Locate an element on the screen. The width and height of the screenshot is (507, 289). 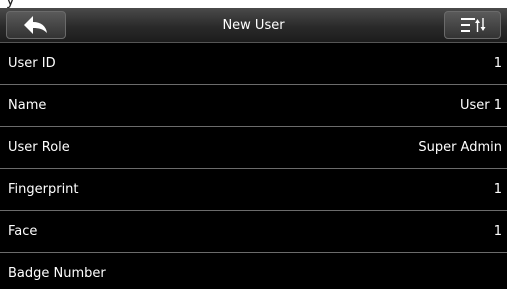
sort-menu-icon is located at coordinates (472, 25).